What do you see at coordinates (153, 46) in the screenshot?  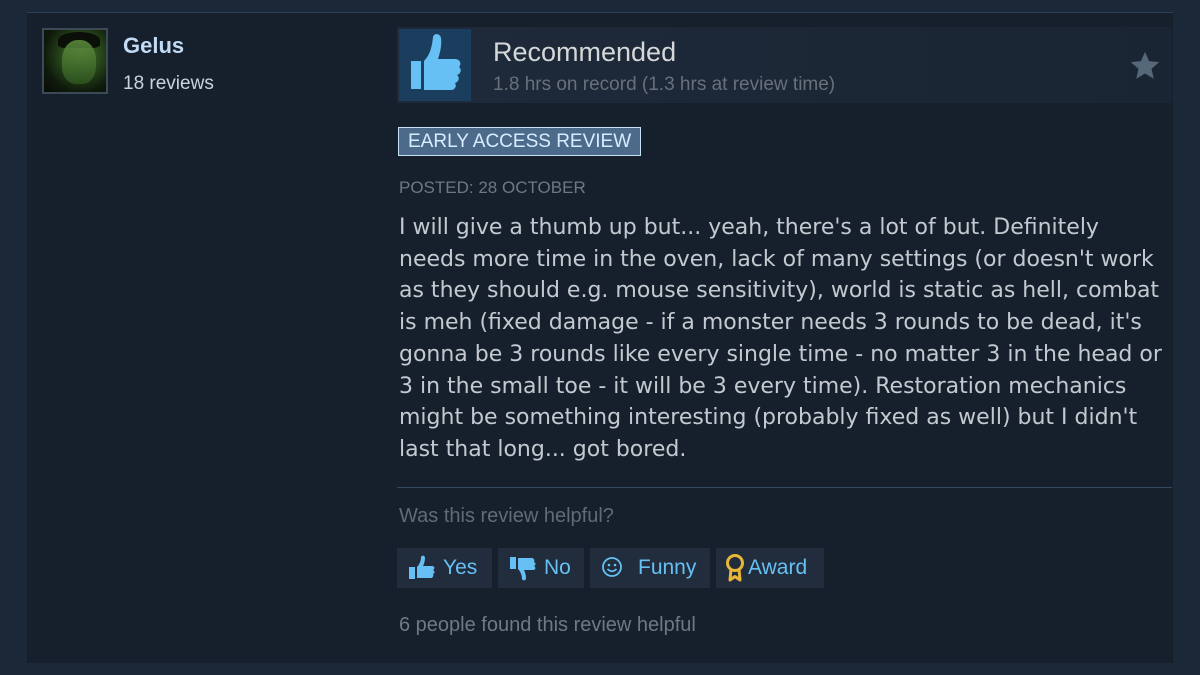 I see `username-link: Gelus` at bounding box center [153, 46].